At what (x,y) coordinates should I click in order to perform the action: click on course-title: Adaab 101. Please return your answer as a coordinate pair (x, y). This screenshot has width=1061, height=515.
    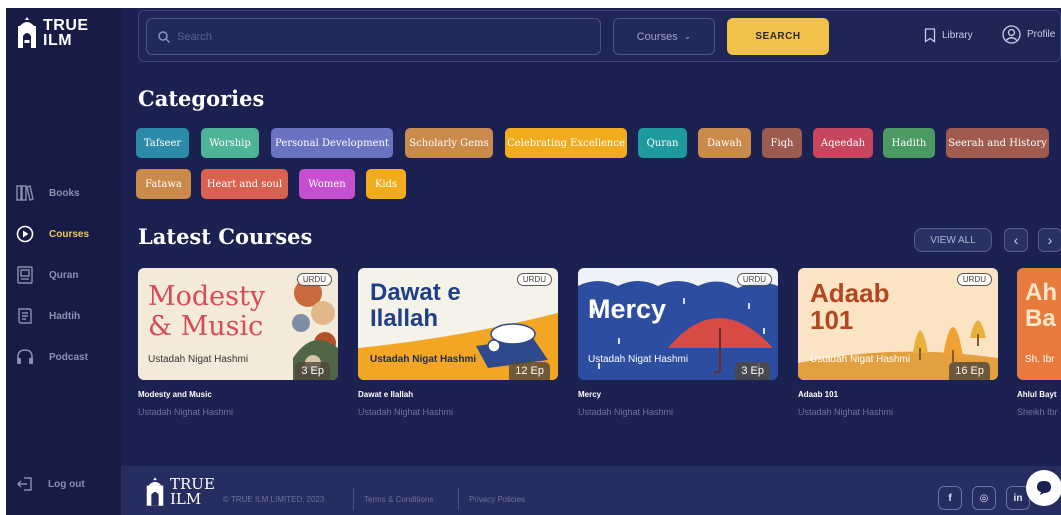
    Looking at the image, I should click on (818, 394).